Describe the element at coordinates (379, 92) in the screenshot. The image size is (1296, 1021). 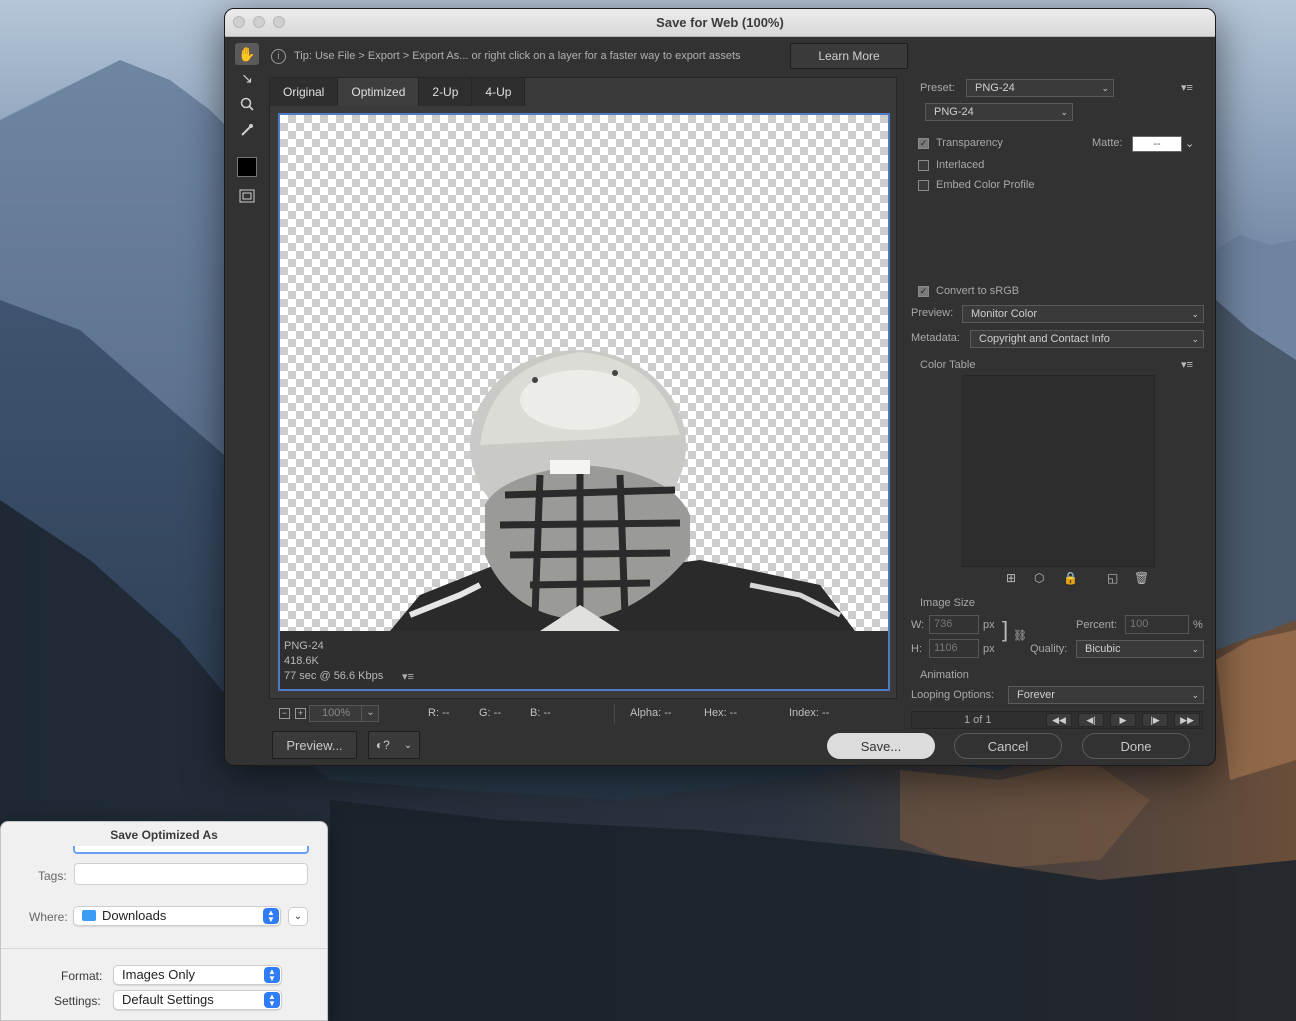
I see `tab-optimized: Optimized` at that location.